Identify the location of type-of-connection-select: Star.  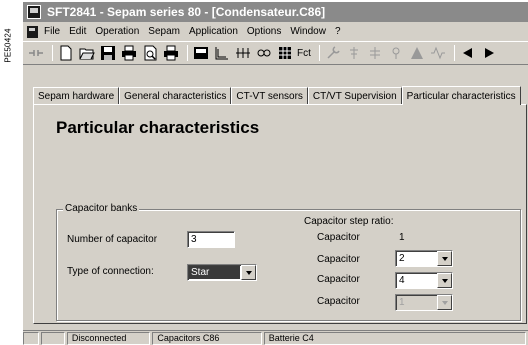
(222, 272).